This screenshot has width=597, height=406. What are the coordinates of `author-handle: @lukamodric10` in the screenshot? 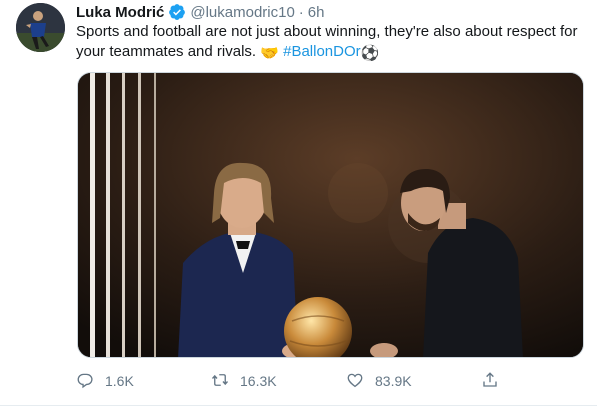 It's located at (242, 12).